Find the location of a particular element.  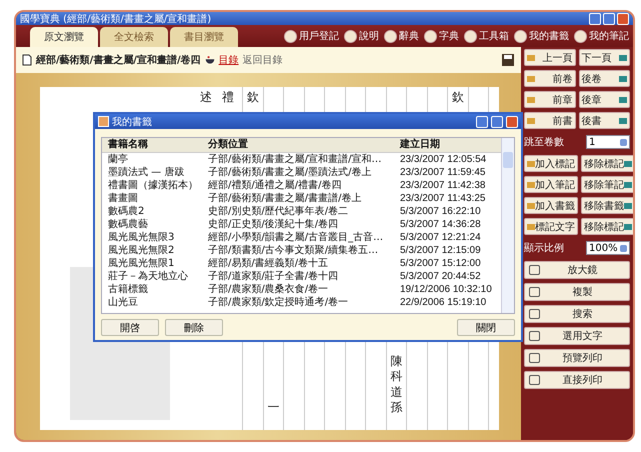

column-header: 建立日期 is located at coordinates (450, 145).